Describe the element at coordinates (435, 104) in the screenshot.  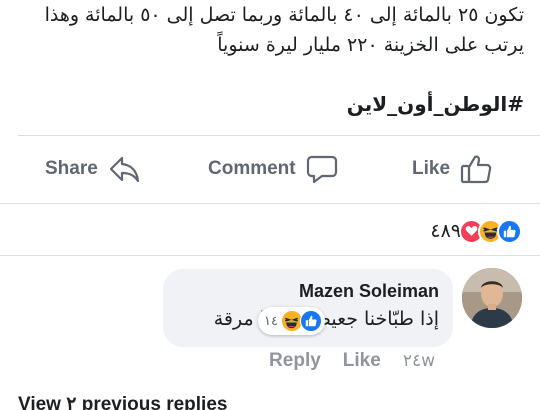
I see `hashtag-link: #الوطن_أون_لاين` at that location.